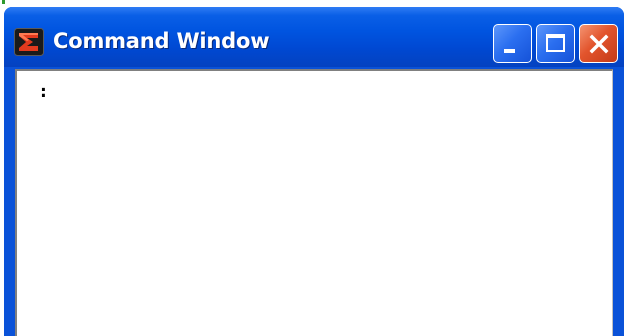 This screenshot has width=630, height=336. I want to click on minimize-icon, so click(509, 51).